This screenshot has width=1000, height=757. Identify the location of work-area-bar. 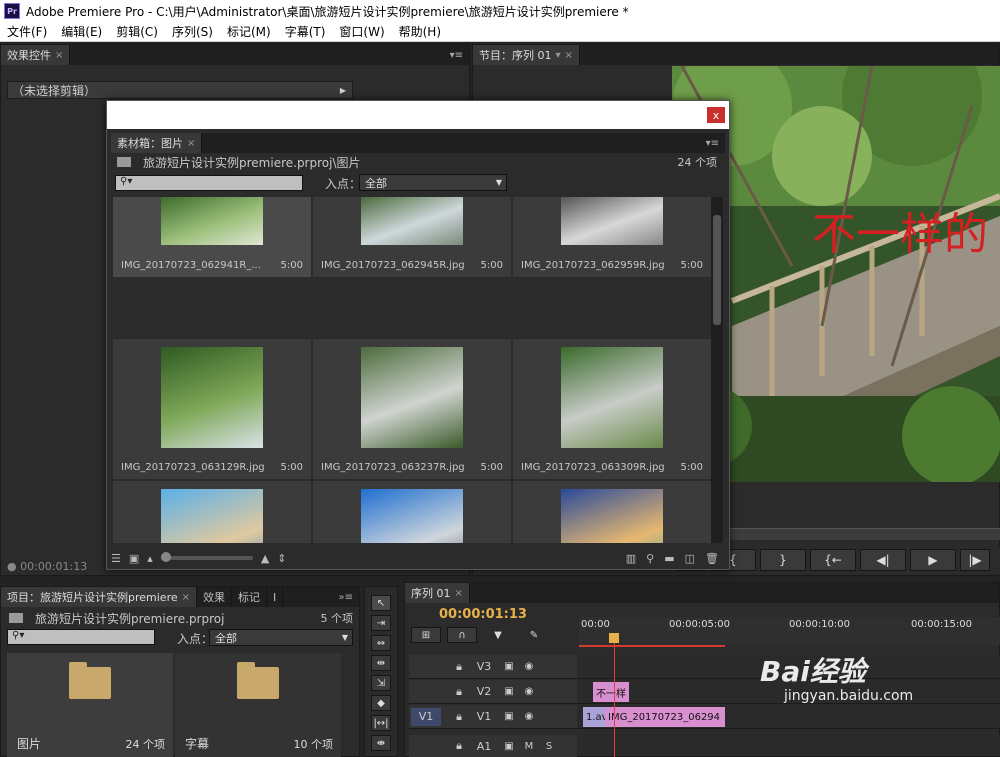
(652, 646).